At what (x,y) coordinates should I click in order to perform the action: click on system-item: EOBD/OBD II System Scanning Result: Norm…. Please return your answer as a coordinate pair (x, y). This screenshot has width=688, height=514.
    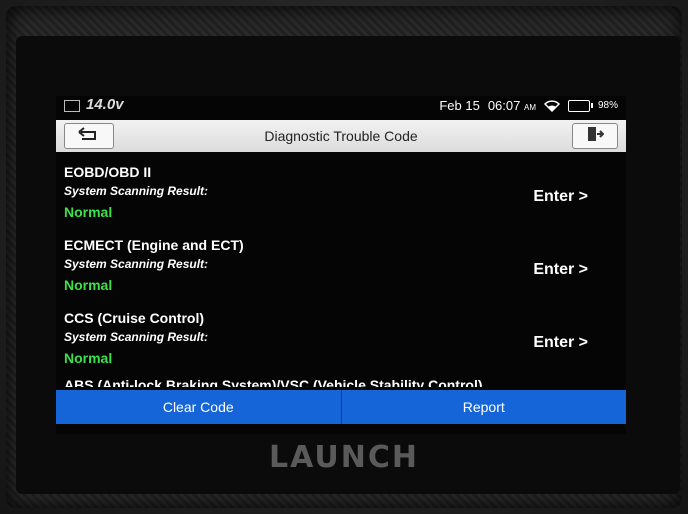
    Looking at the image, I should click on (341, 192).